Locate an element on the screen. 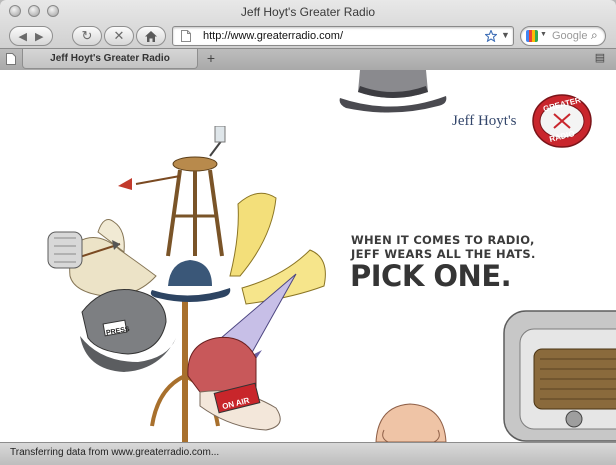 This screenshot has width=616, height=465. brand-name: Jeff Hoyt's is located at coordinates (484, 121).